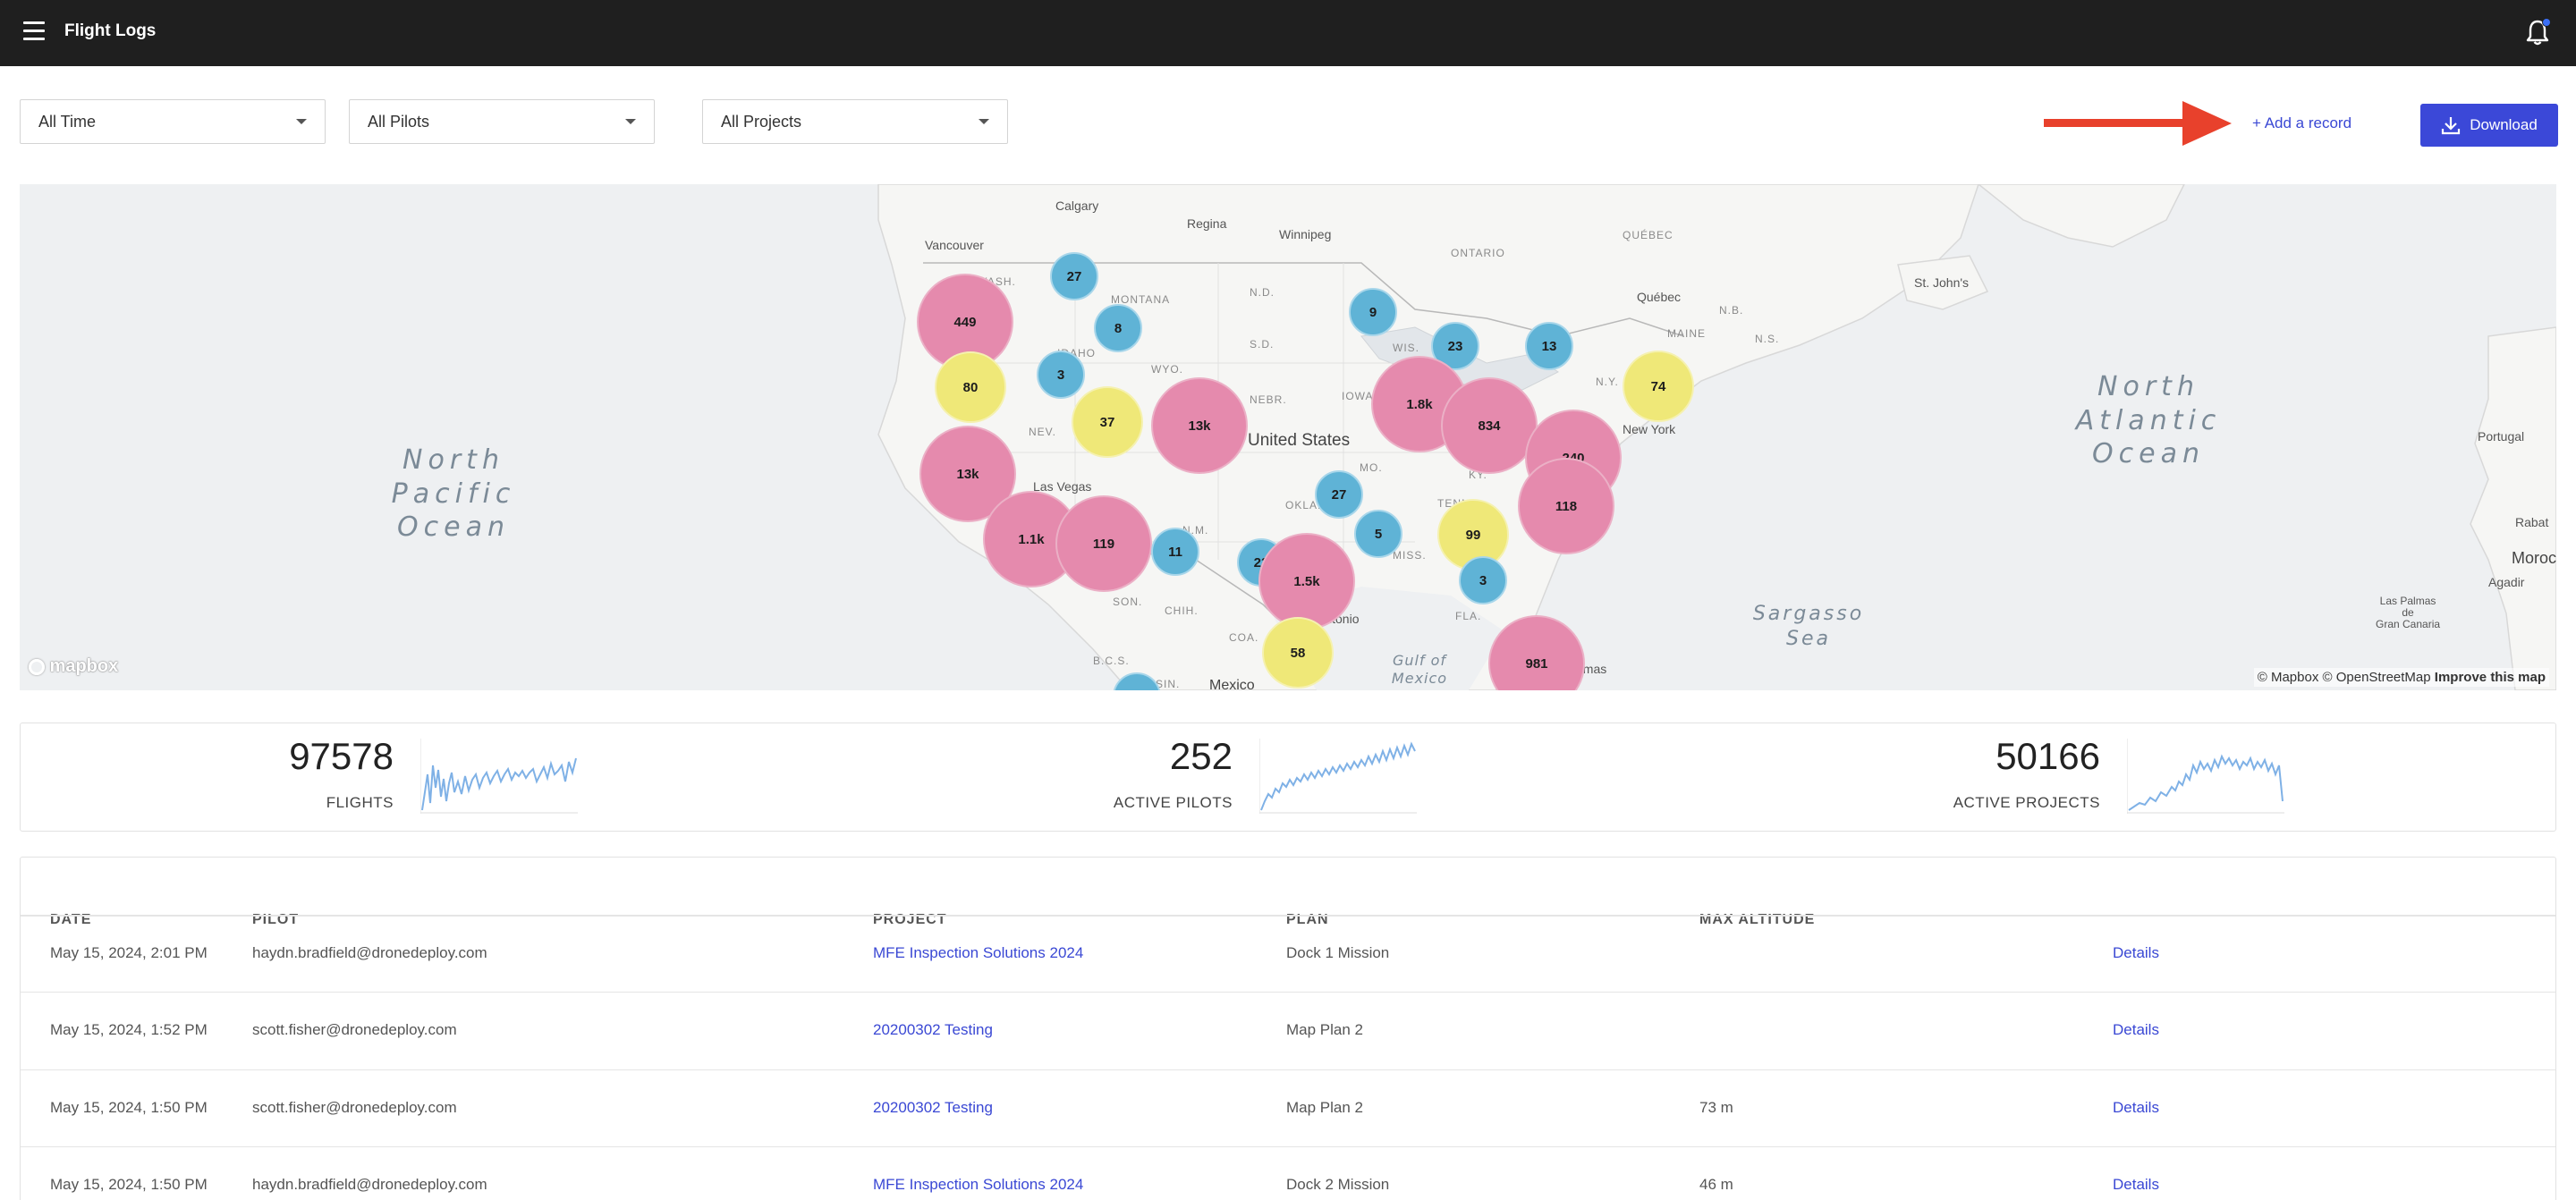 The width and height of the screenshot is (2576, 1200). Describe the element at coordinates (2504, 125) in the screenshot. I see `download-label: Download` at that location.